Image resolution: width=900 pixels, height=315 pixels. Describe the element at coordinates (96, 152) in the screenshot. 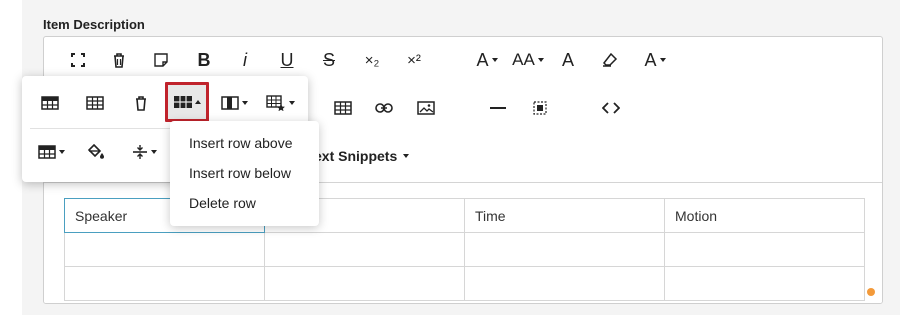

I see `cell-background-icon` at that location.